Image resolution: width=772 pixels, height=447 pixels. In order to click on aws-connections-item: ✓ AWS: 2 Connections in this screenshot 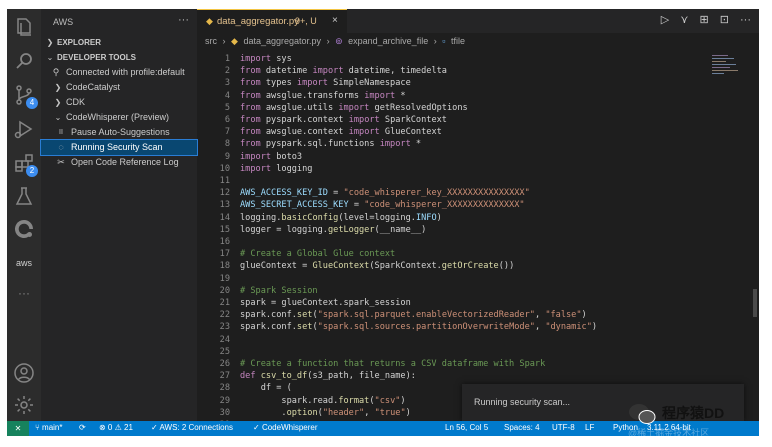, I will do `click(192, 427)`.